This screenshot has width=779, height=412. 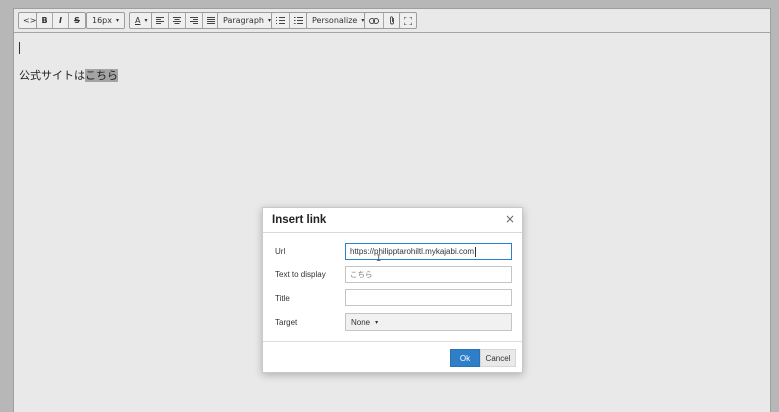 What do you see at coordinates (77, 20) in the screenshot?
I see `strikethrough-icon: S` at bounding box center [77, 20].